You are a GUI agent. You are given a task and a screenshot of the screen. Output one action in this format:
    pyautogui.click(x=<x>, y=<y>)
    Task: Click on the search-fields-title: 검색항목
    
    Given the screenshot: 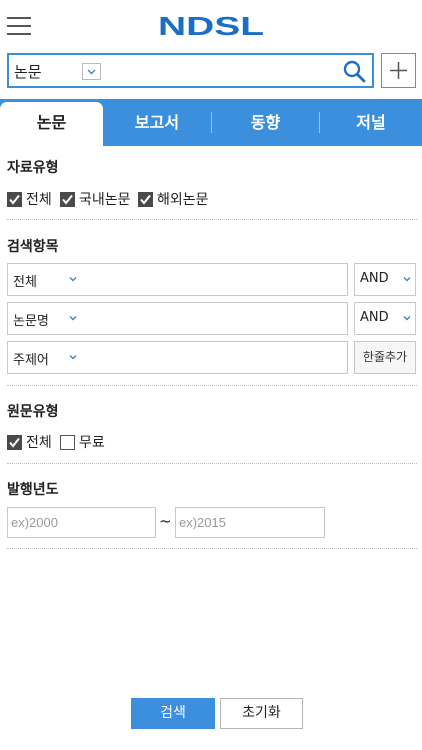 What is the action you would take?
    pyautogui.click(x=33, y=247)
    